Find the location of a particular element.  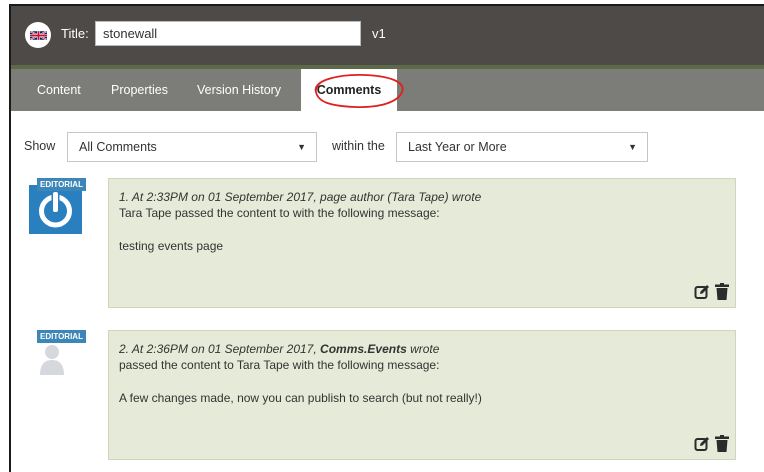

within-select: Last Year or More ▼ is located at coordinates (522, 147).